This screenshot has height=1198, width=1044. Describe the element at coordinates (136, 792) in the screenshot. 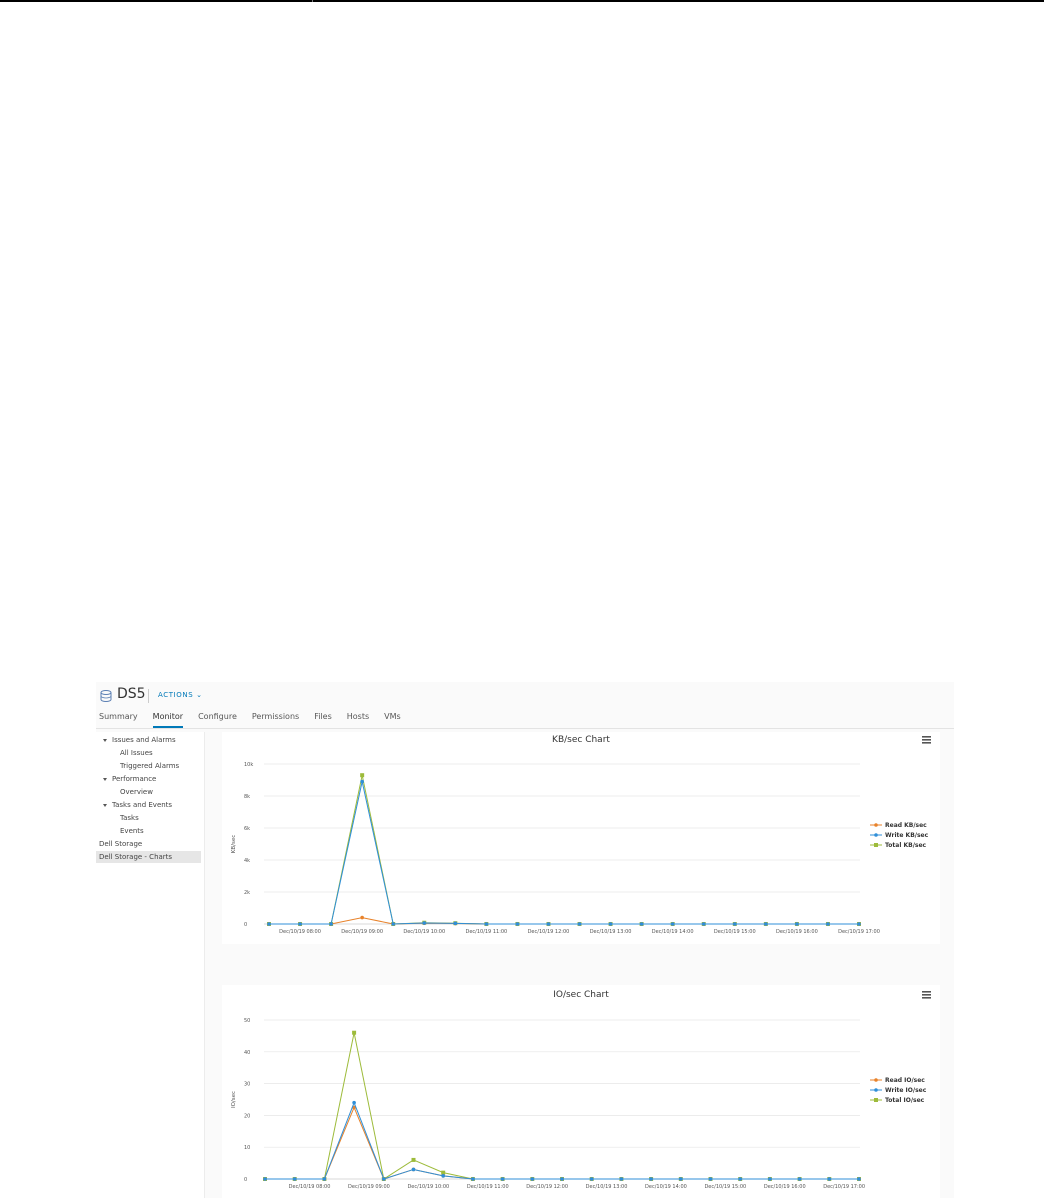

I see `sidebar-item-overview: Overview` at that location.